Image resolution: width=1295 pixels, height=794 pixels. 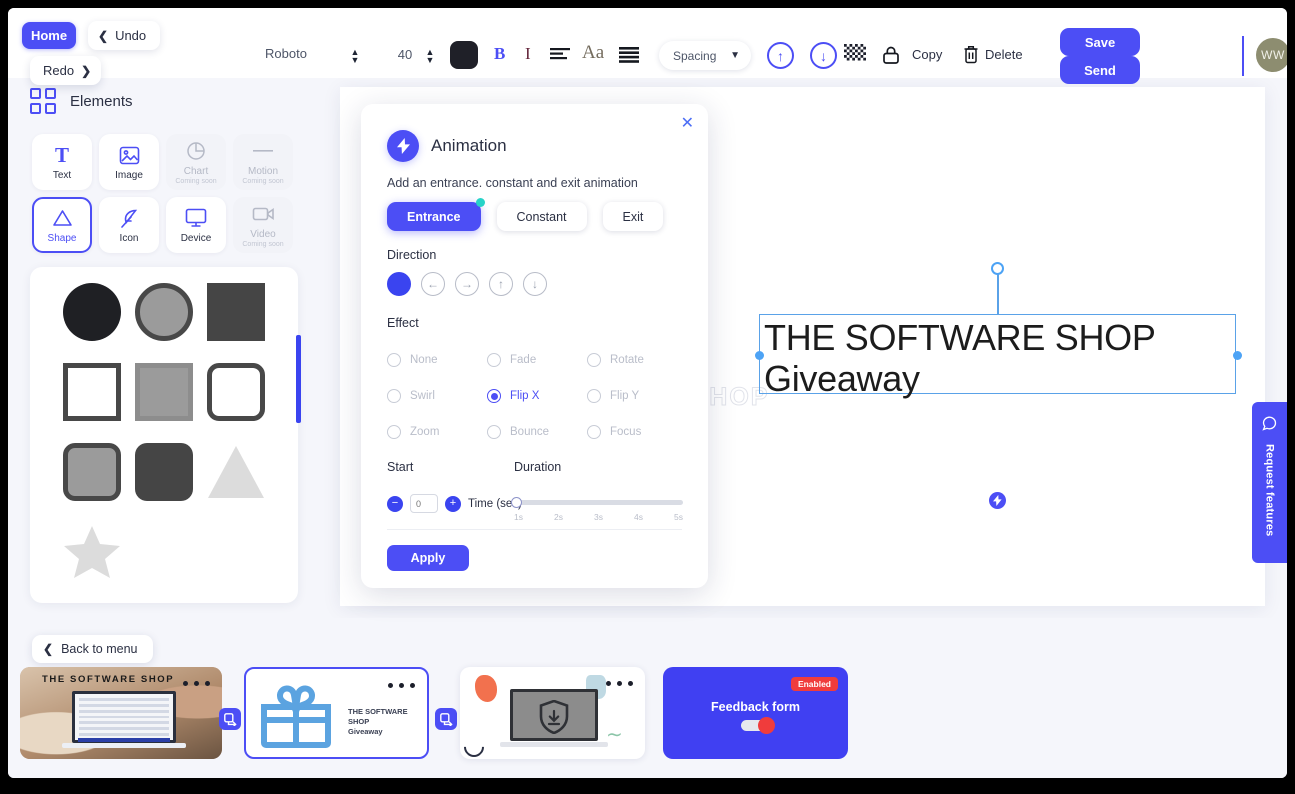 I want to click on shape-circle-filled-dark, so click(x=92, y=312).